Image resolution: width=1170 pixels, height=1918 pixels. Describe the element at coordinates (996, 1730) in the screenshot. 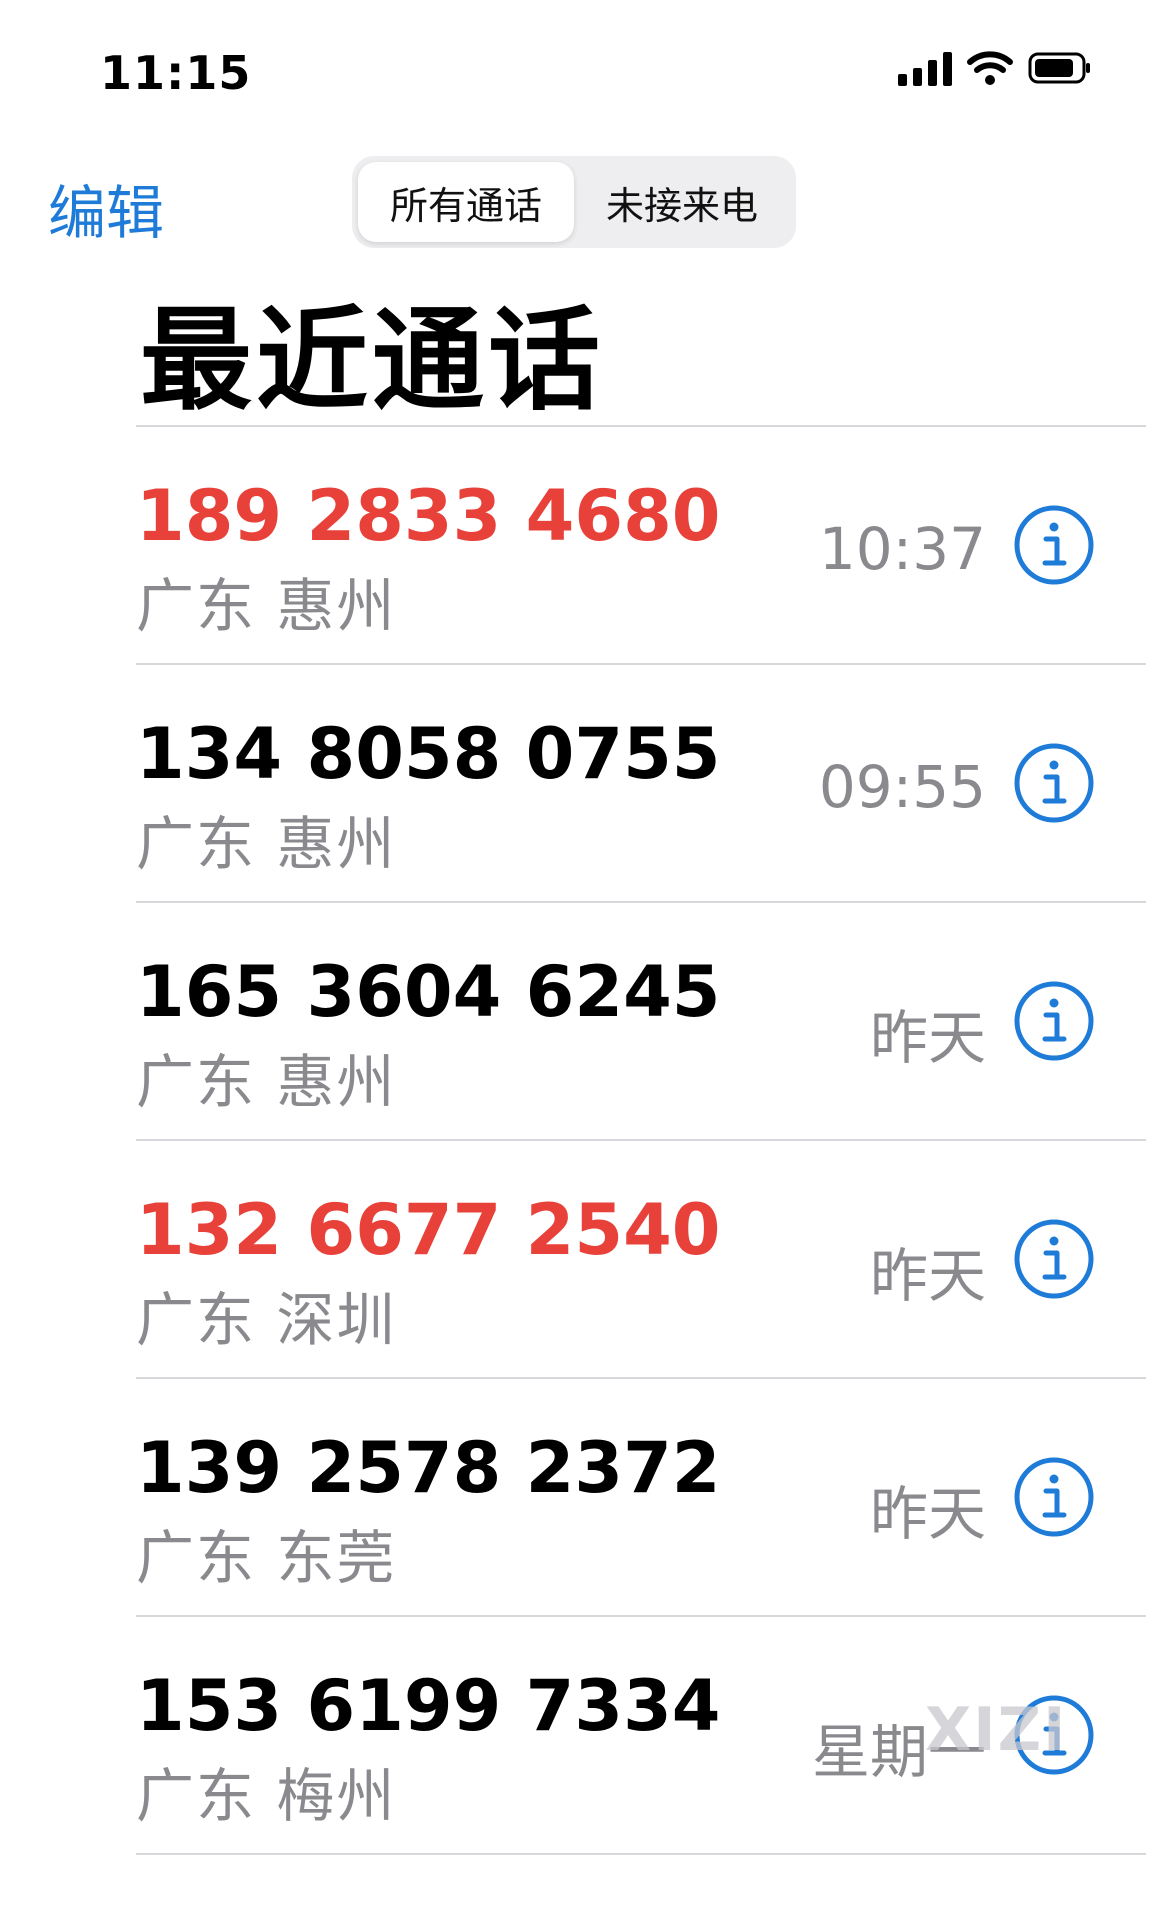

I see `watermark: XIZI` at that location.